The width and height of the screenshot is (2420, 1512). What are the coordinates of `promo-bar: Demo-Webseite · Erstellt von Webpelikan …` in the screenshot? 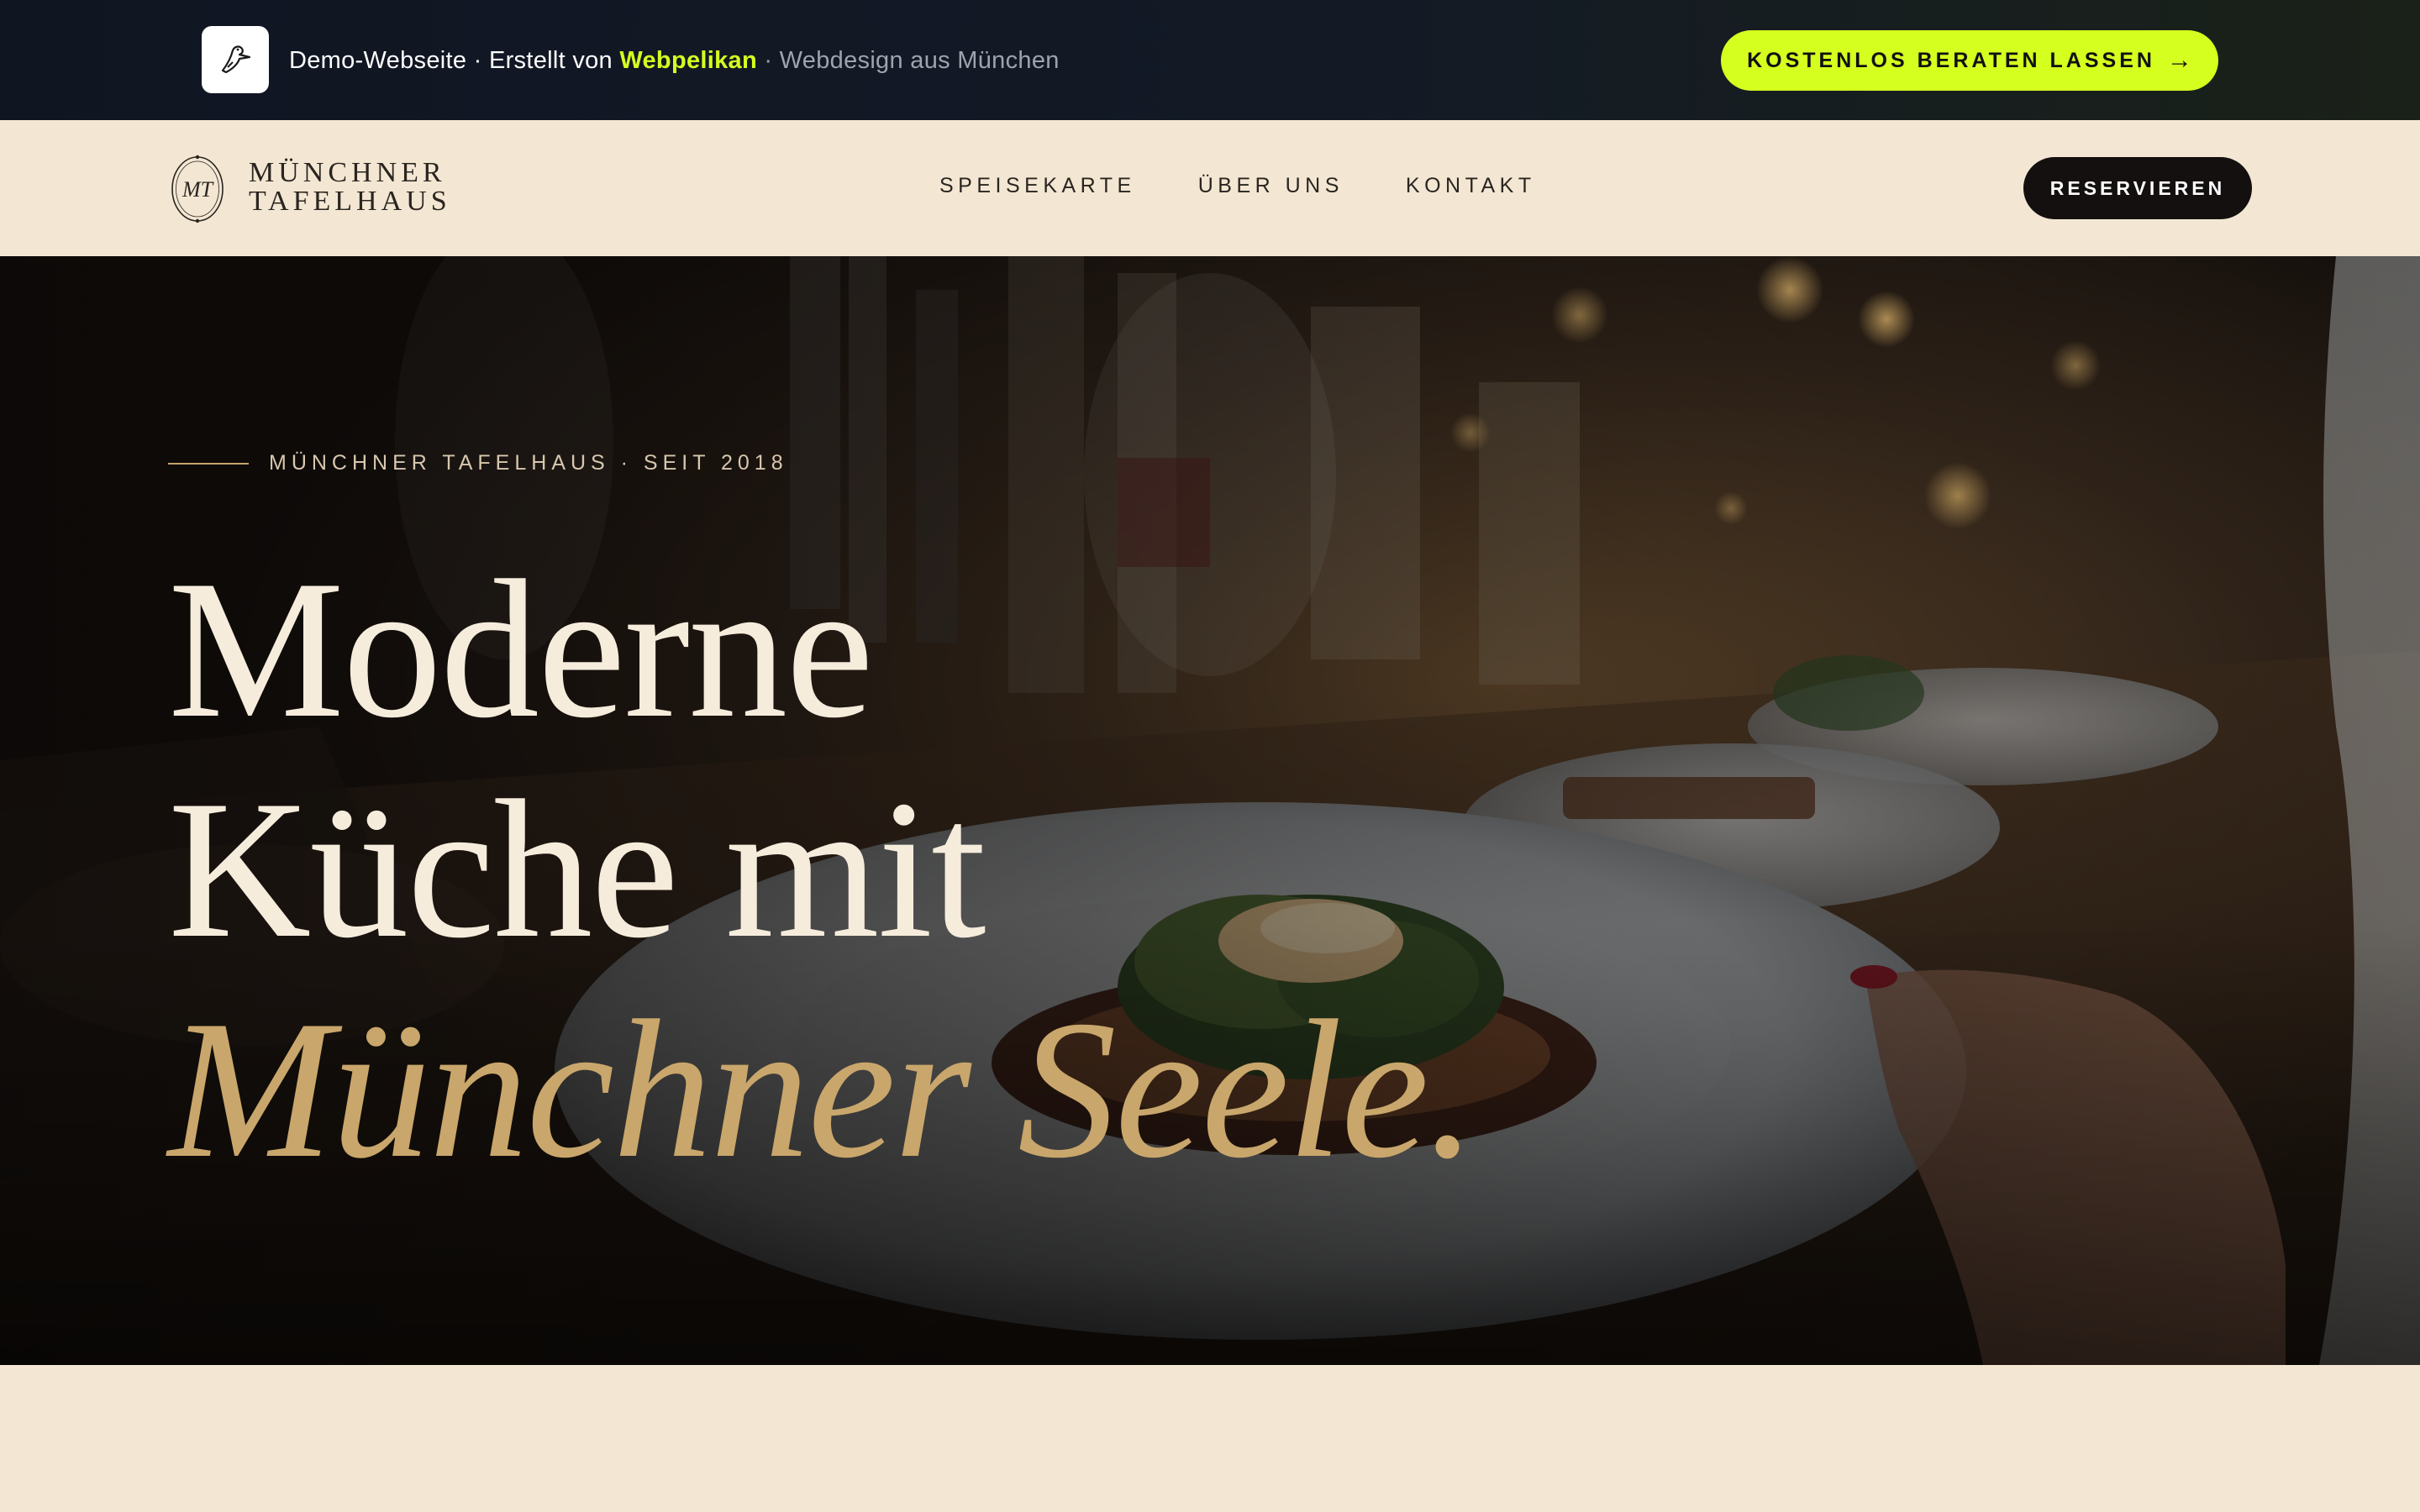 It's located at (1210, 60).